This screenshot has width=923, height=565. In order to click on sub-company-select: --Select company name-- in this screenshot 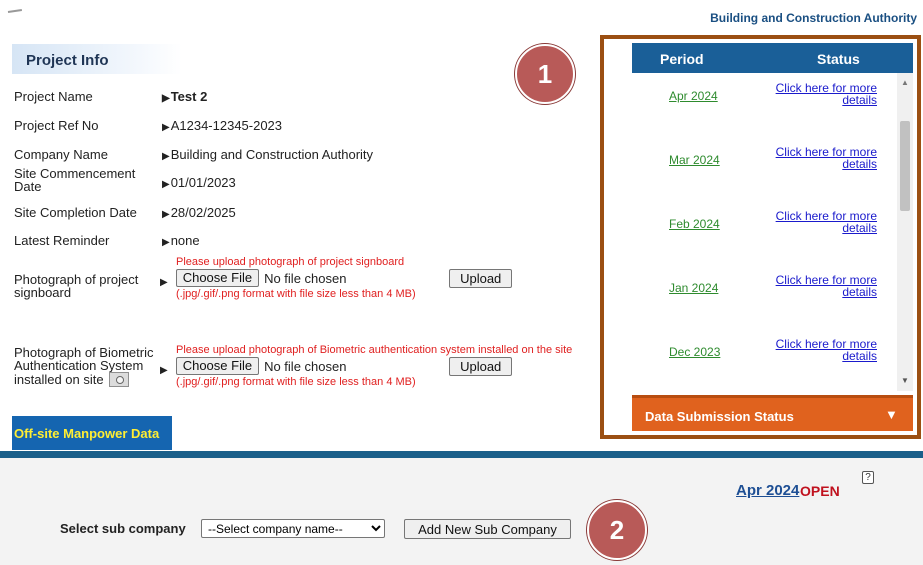, I will do `click(293, 528)`.